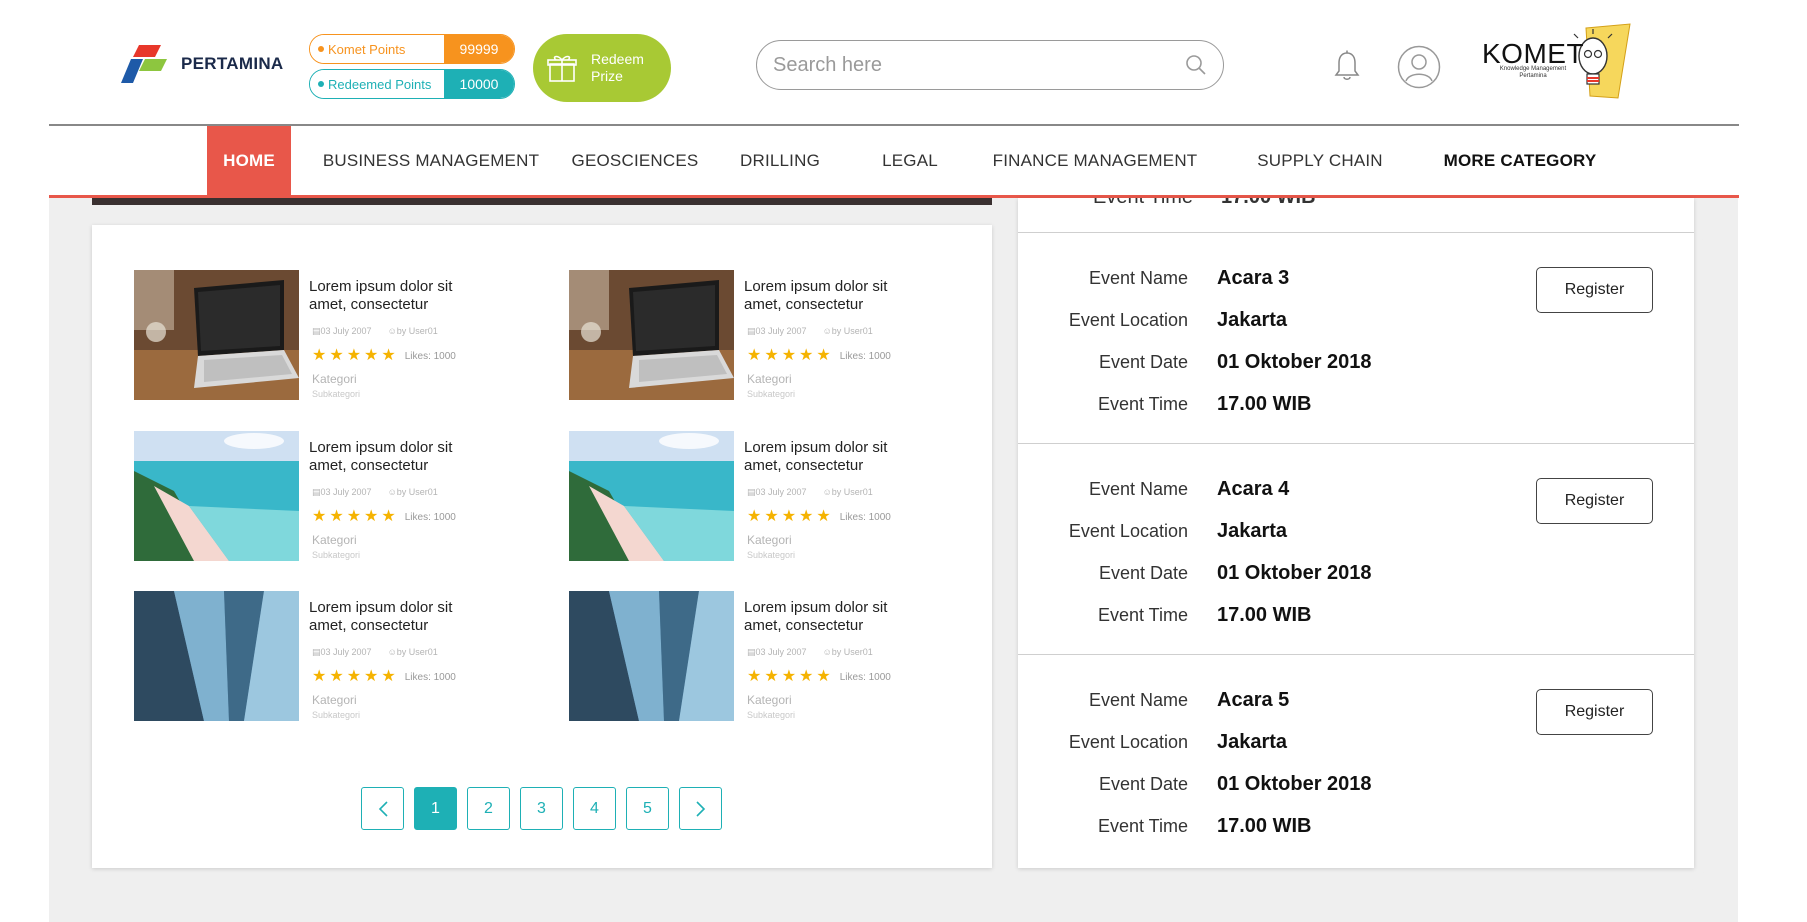 The height and width of the screenshot is (922, 1807). What do you see at coordinates (232, 63) in the screenshot?
I see `pertamina-logo-text: PERTAMINA` at bounding box center [232, 63].